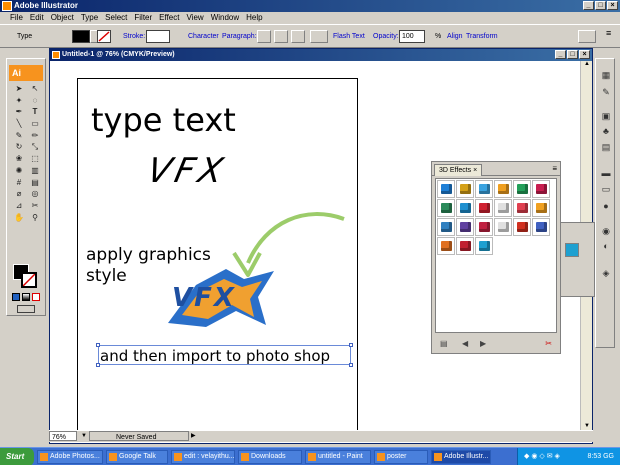 The height and width of the screenshot is (465, 620). What do you see at coordinates (239, 36) in the screenshot?
I see `paragraph-link: Paragraph:` at bounding box center [239, 36].